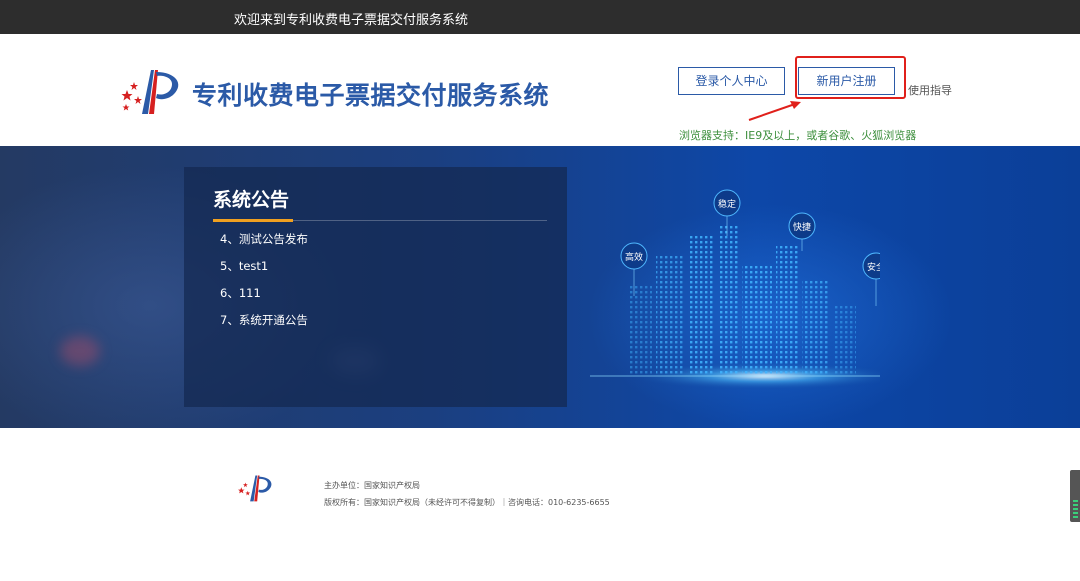 The height and width of the screenshot is (581, 1080). What do you see at coordinates (264, 244) in the screenshot?
I see `notice-item: 4、测试公告发布` at bounding box center [264, 244].